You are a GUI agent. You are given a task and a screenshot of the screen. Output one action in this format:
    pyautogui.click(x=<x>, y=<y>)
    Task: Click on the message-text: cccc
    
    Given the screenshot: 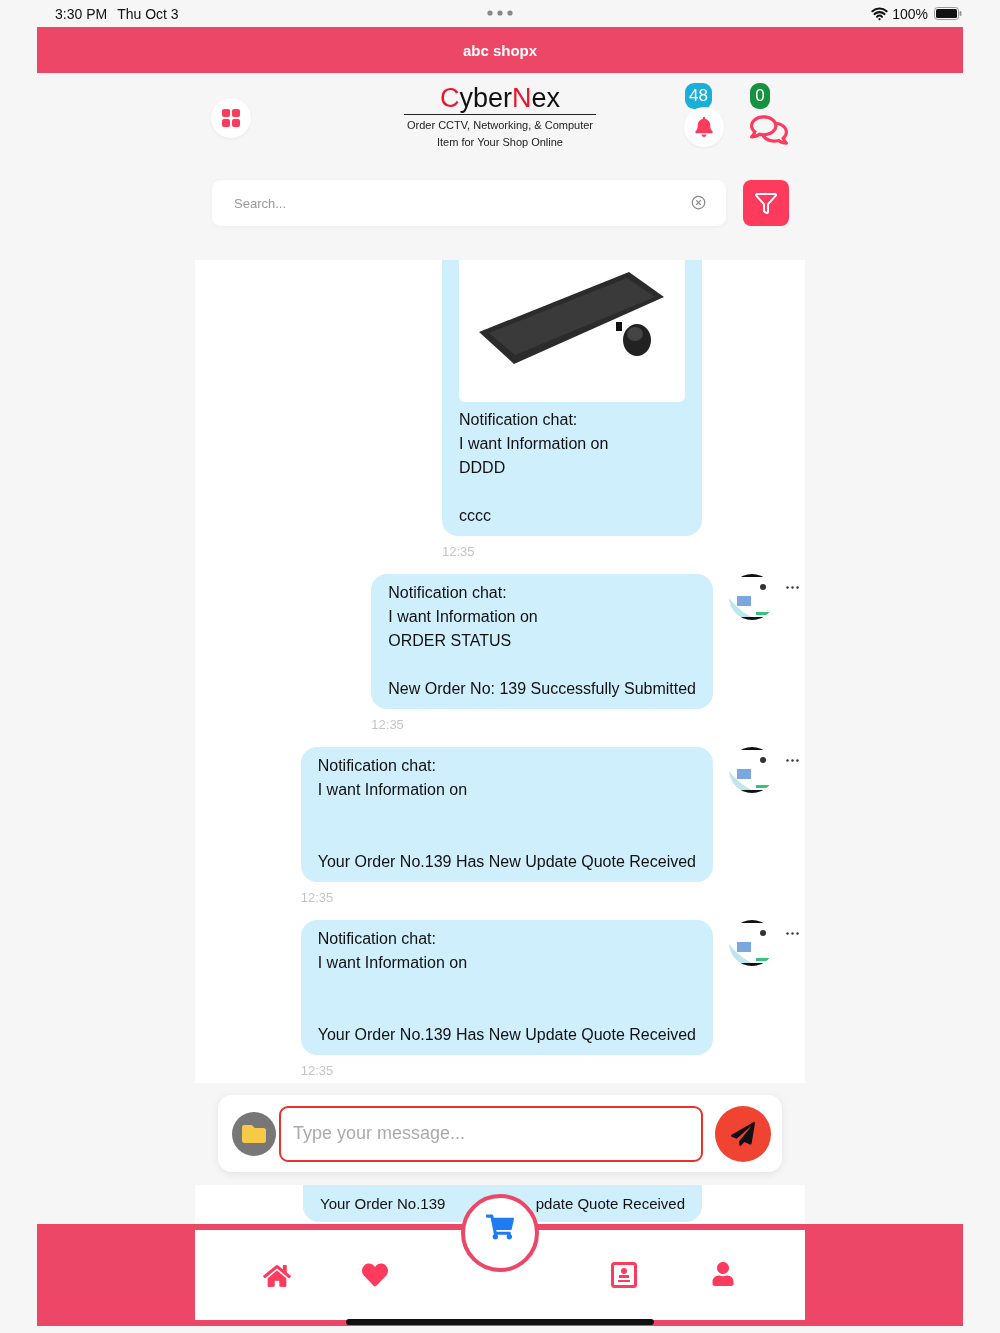 What is the action you would take?
    pyautogui.click(x=475, y=516)
    